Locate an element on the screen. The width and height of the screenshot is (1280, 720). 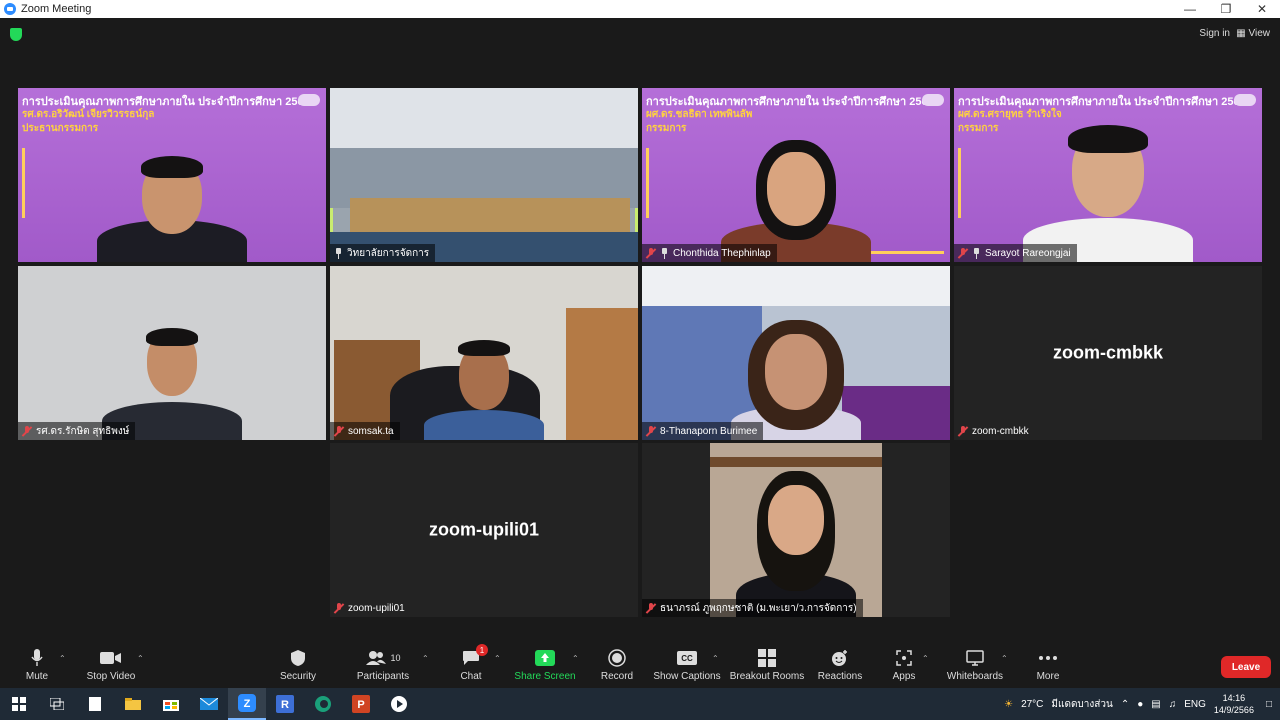
microsoft-store-icon is located at coordinates (171, 704).